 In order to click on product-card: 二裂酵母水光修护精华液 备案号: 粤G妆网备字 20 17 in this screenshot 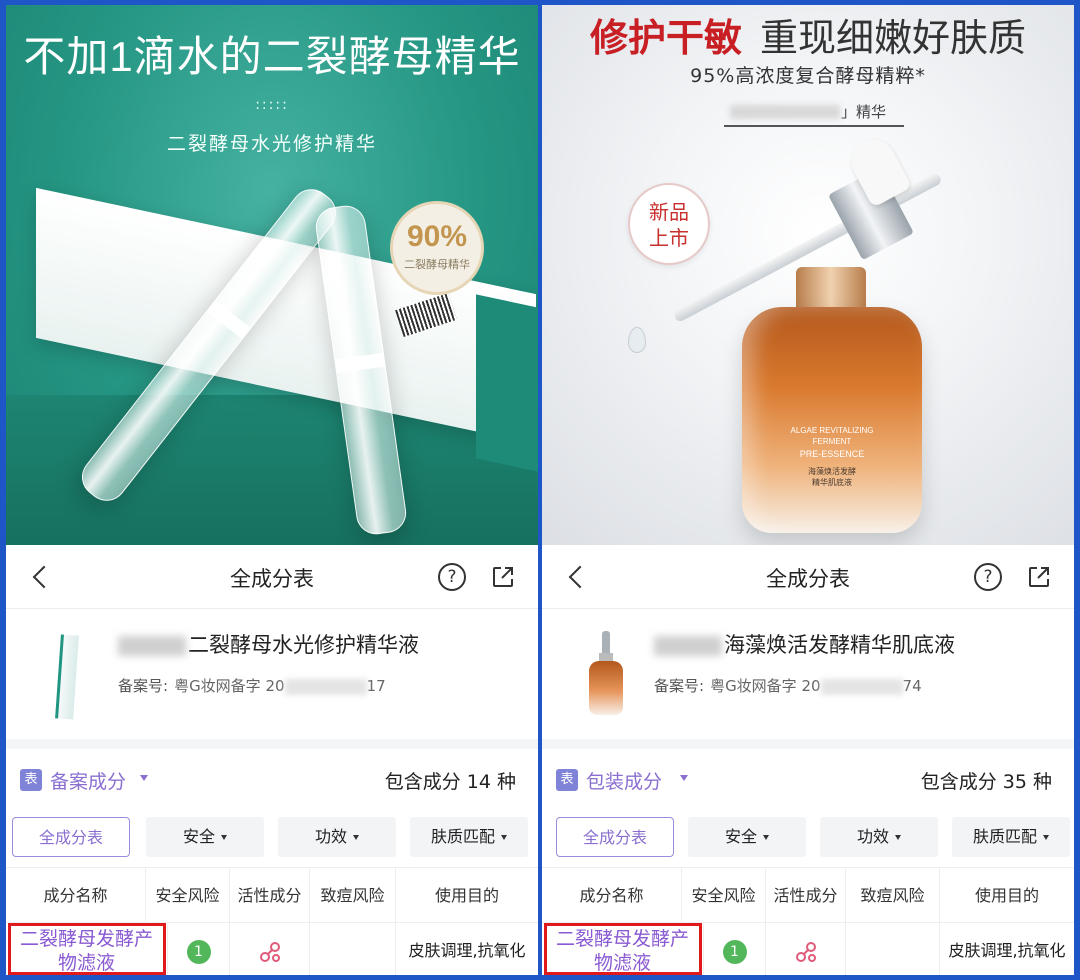, I will do `click(272, 676)`.